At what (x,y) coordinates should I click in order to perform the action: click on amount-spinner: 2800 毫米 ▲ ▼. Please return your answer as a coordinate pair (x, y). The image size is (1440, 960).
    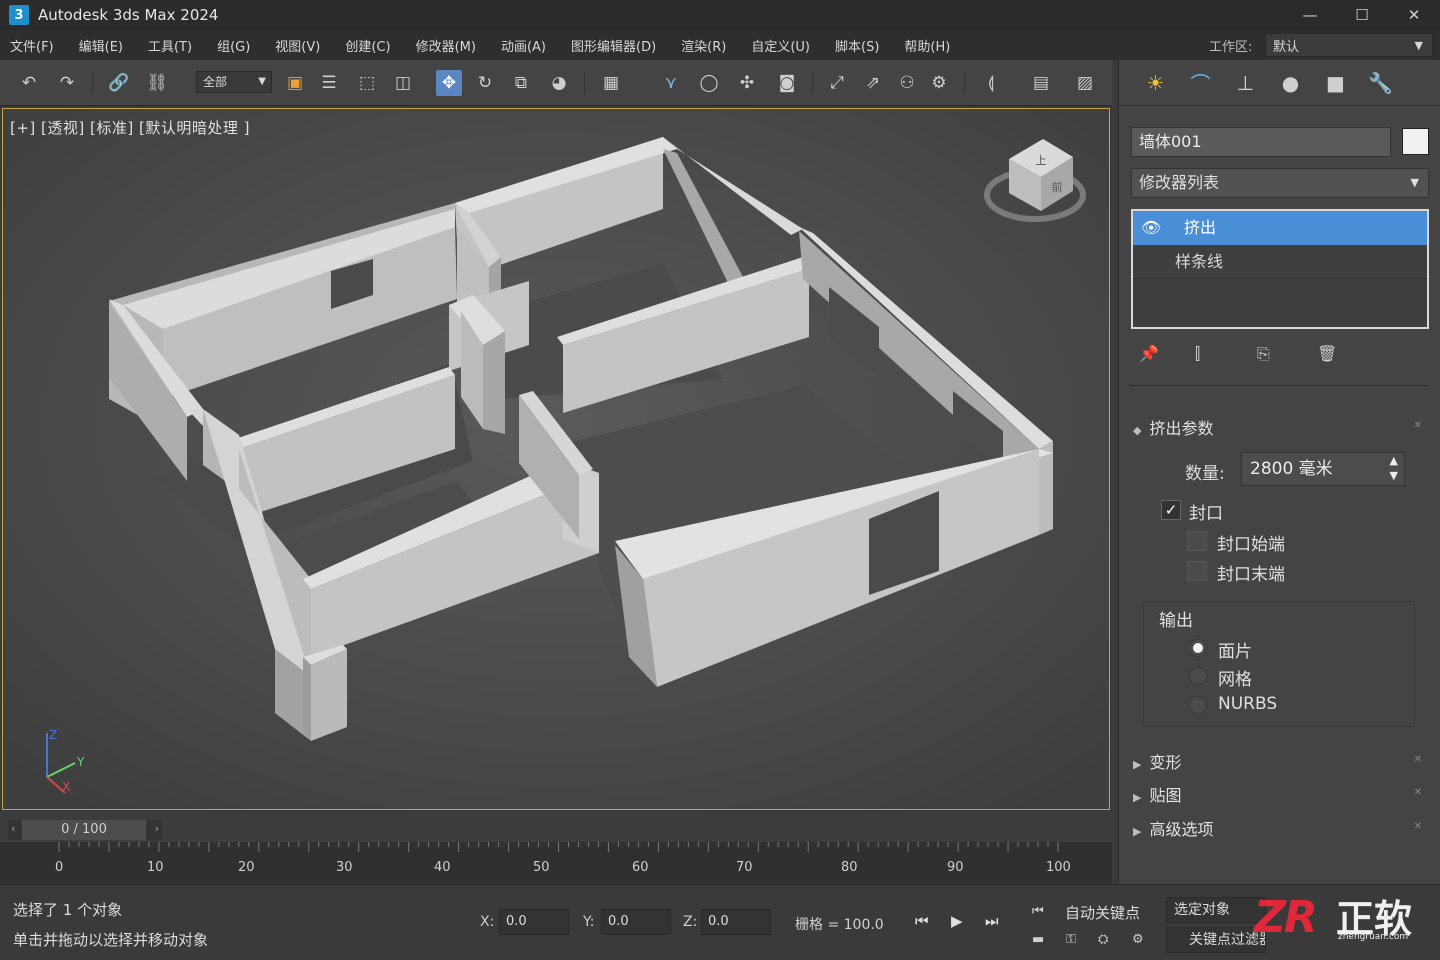
    Looking at the image, I should click on (1323, 469).